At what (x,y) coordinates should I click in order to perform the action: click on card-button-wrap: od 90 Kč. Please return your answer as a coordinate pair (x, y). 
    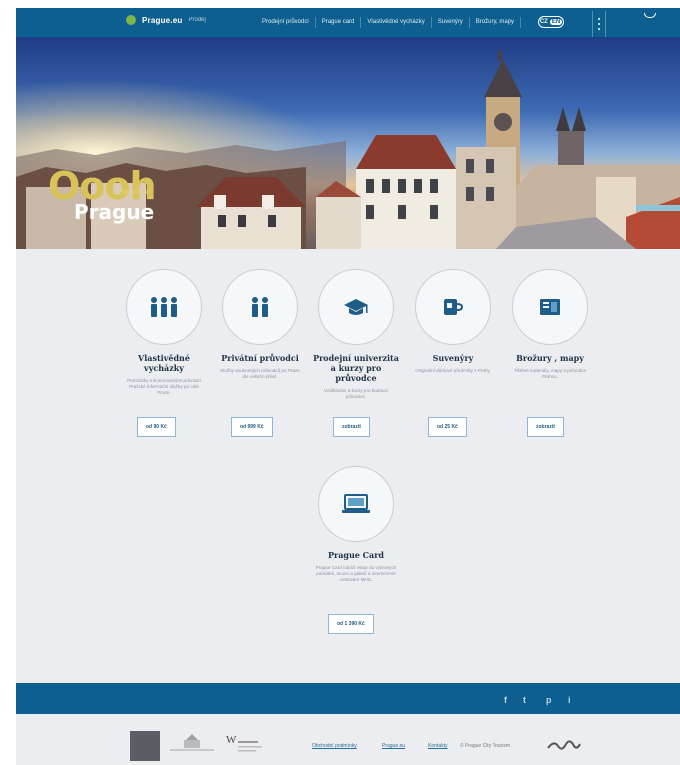
    Looking at the image, I should click on (156, 426).